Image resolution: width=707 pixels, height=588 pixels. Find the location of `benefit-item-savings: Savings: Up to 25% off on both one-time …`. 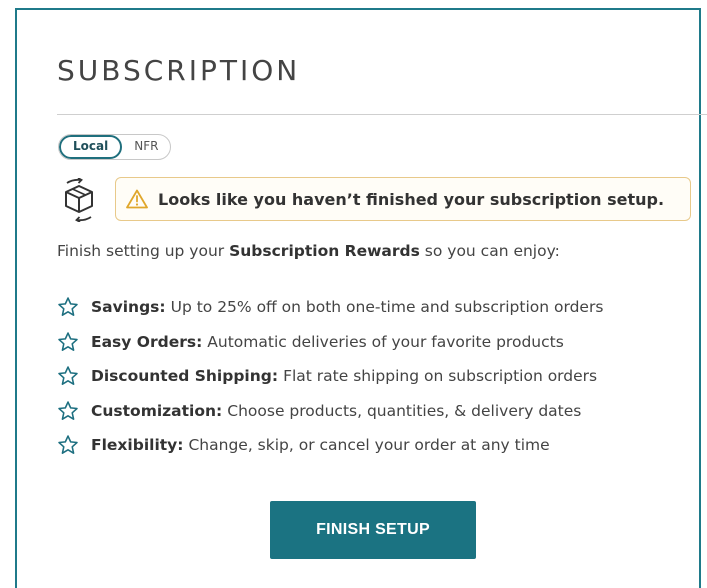

benefit-item-savings: Savings: Up to 25% off on both one-time … is located at coordinates (330, 307).